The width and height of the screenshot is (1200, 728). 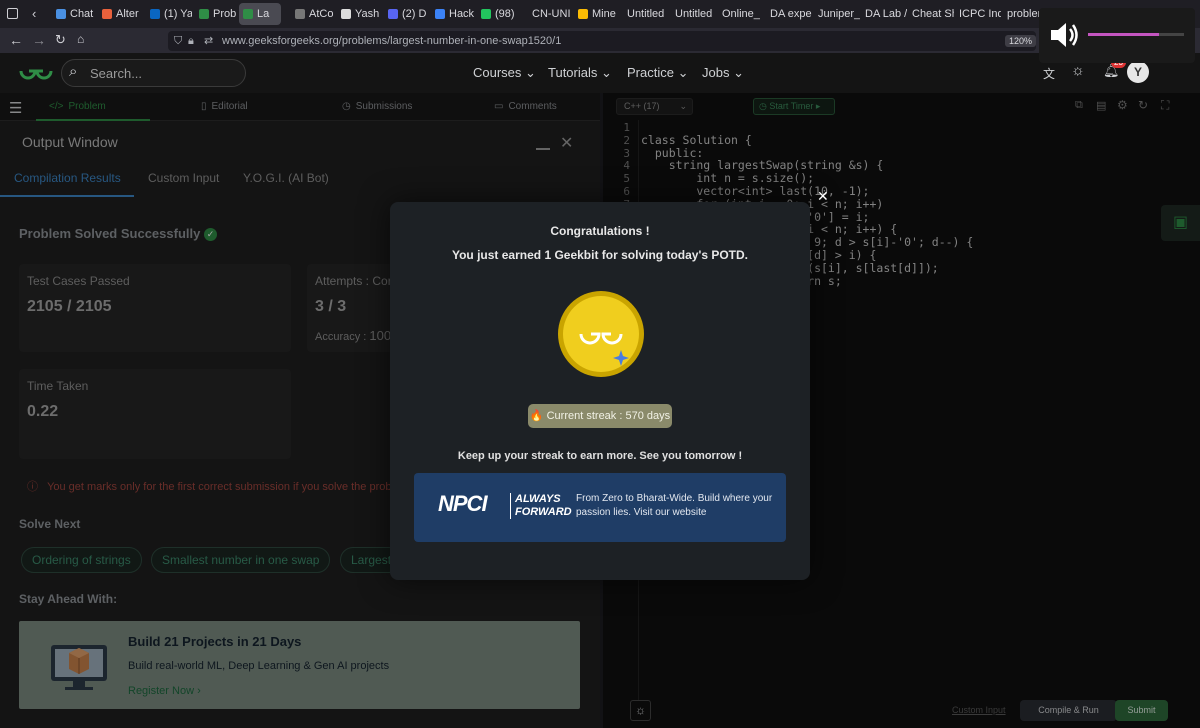 What do you see at coordinates (191, 41) in the screenshot?
I see `lock-icon: 🔒︎` at bounding box center [191, 41].